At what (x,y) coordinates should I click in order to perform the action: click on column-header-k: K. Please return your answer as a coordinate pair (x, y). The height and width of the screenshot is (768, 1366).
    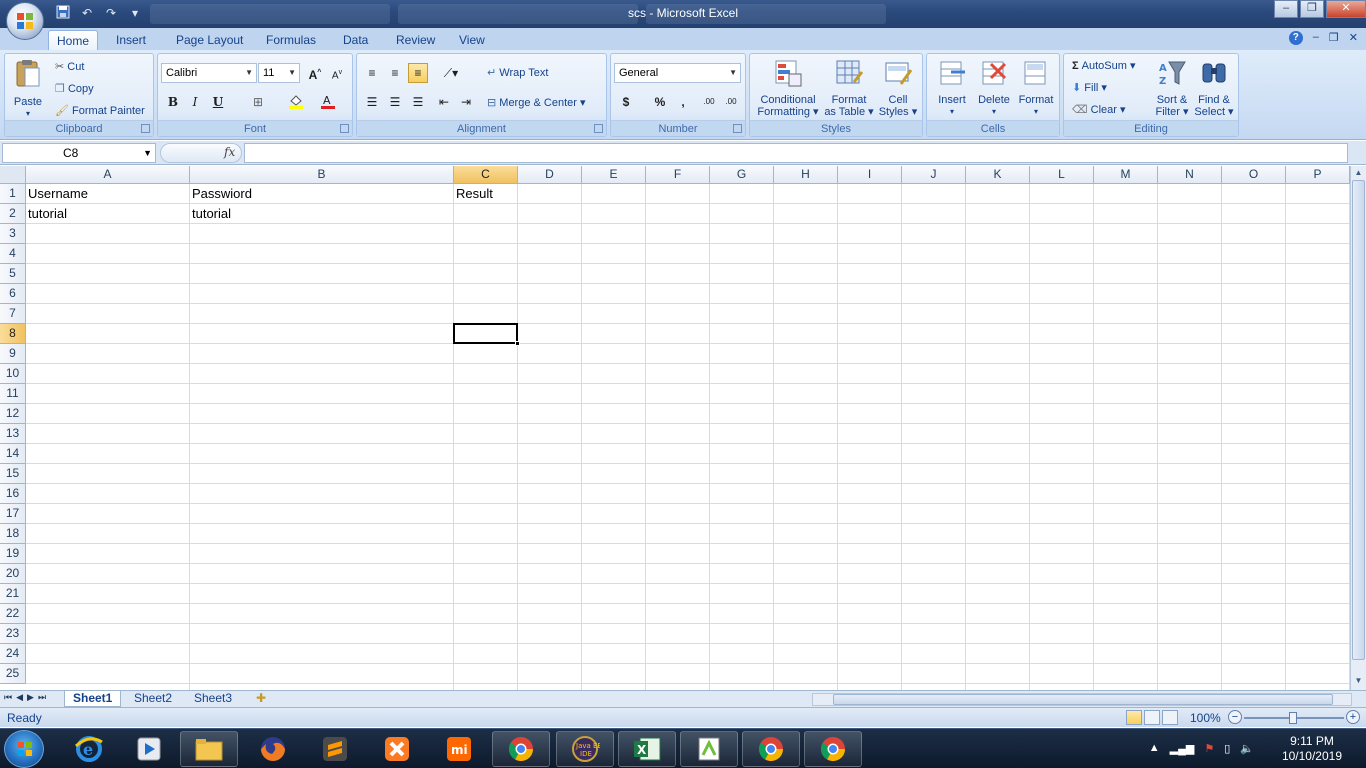
    Looking at the image, I should click on (998, 175).